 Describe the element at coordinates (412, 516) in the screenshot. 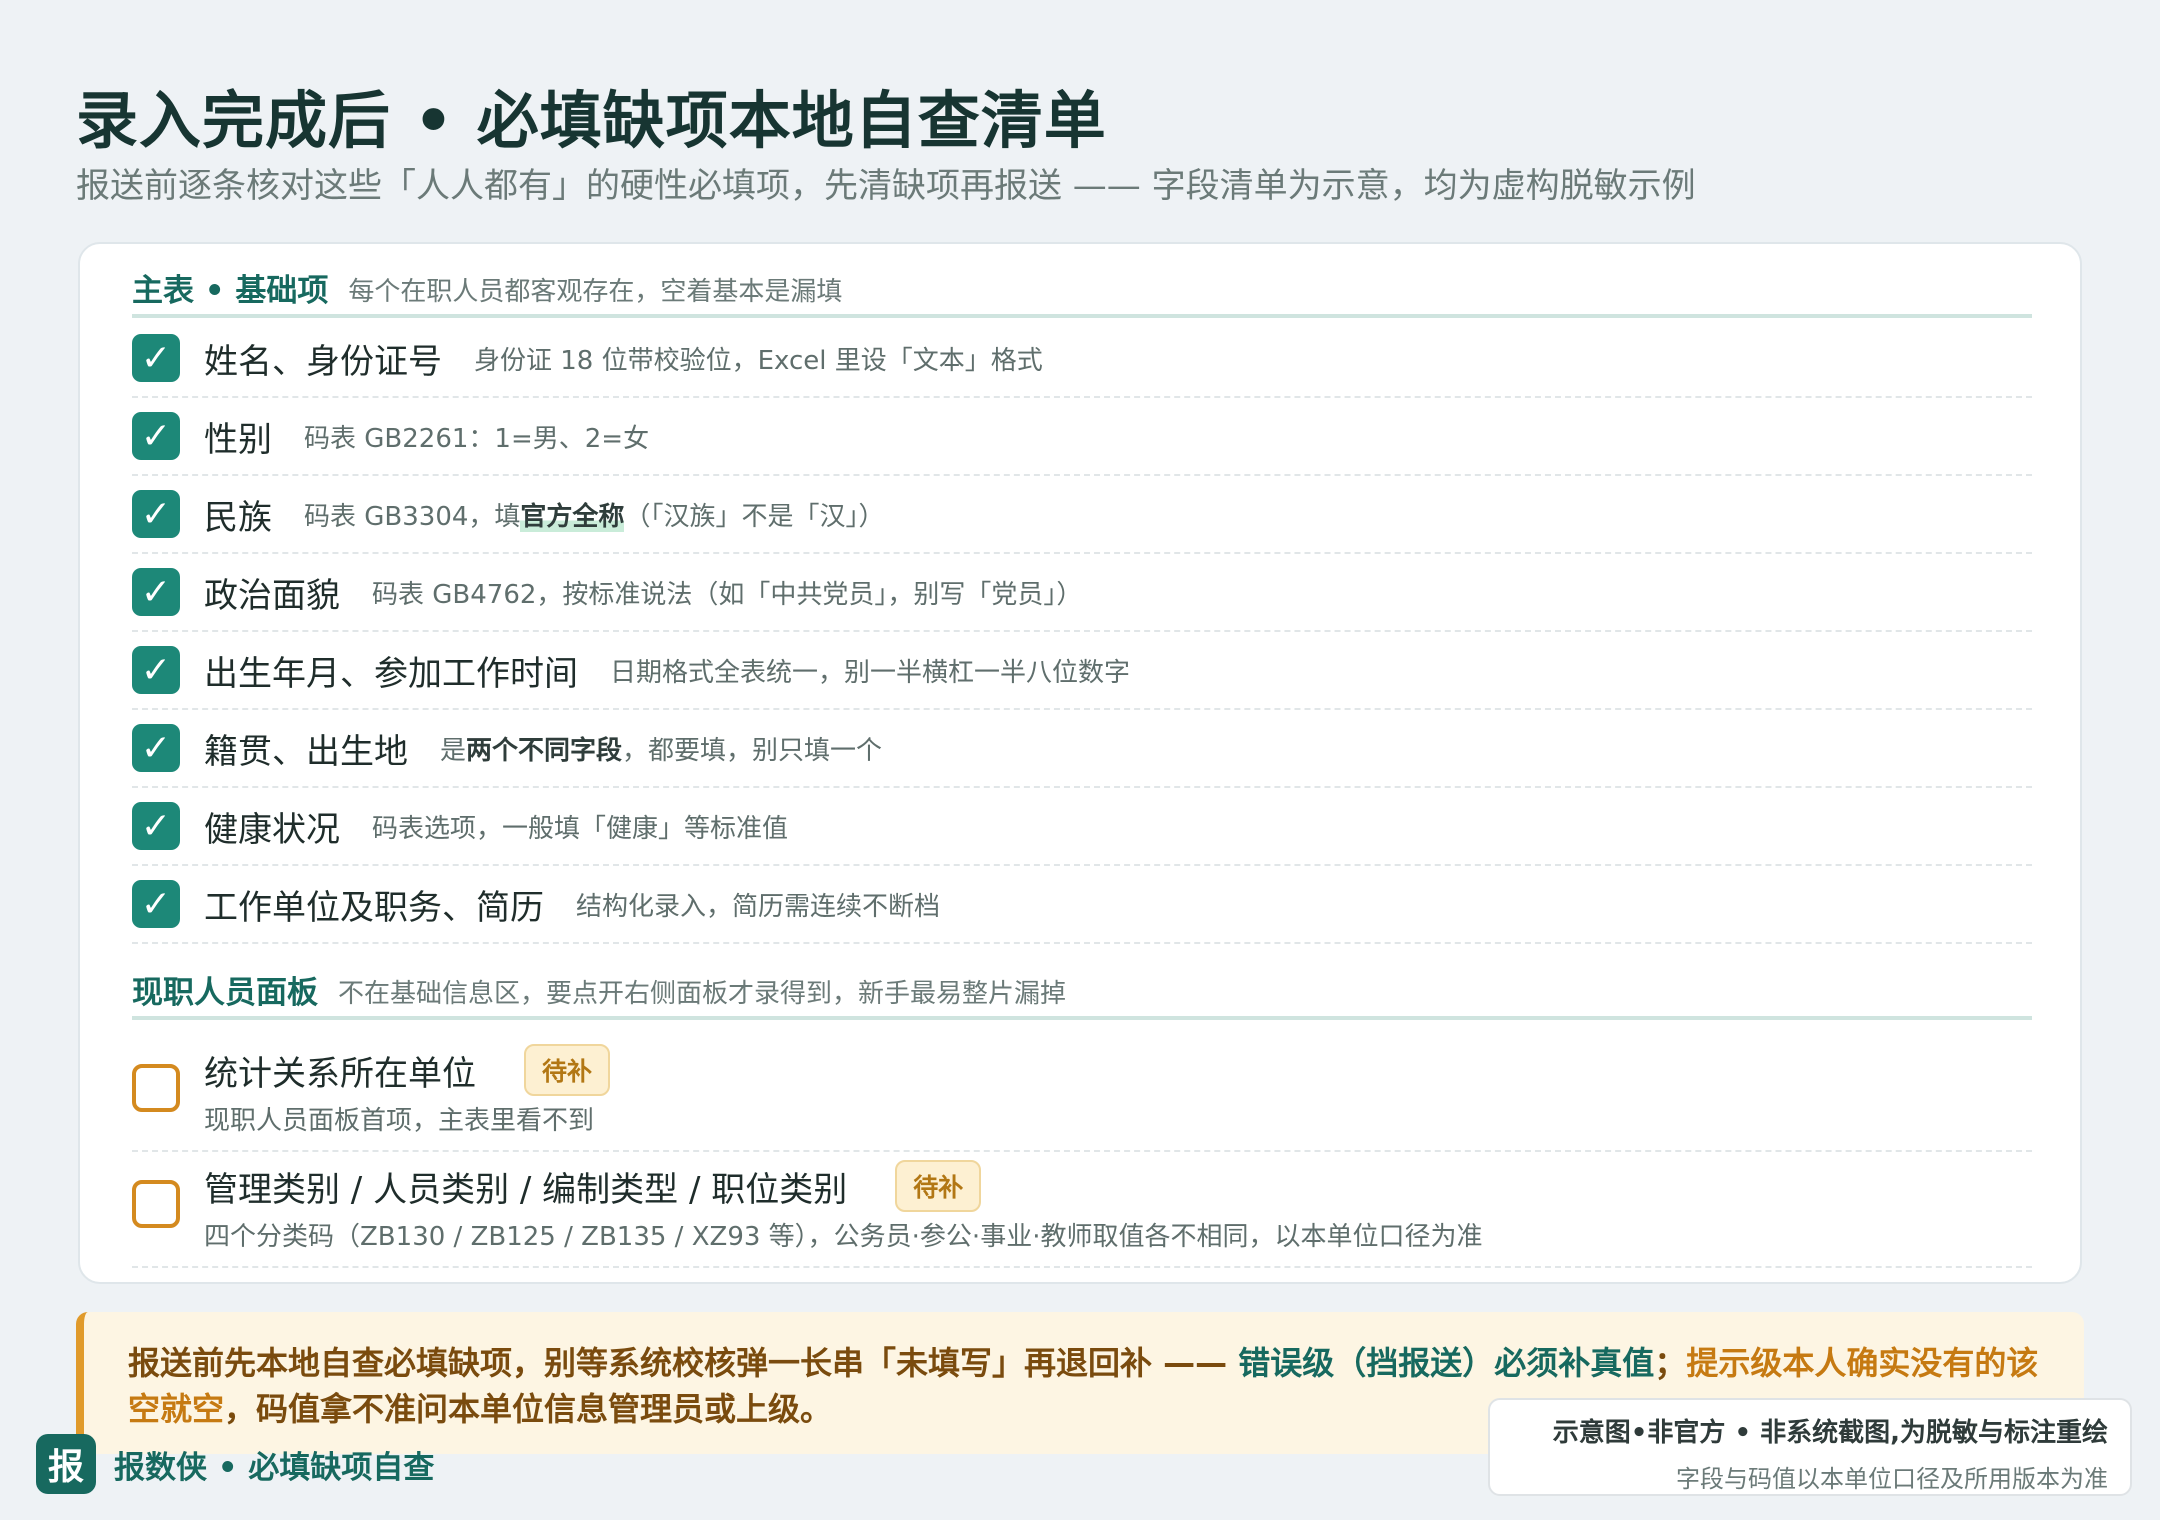

I see `item-note-pre: 码表 GB3304，填` at that location.